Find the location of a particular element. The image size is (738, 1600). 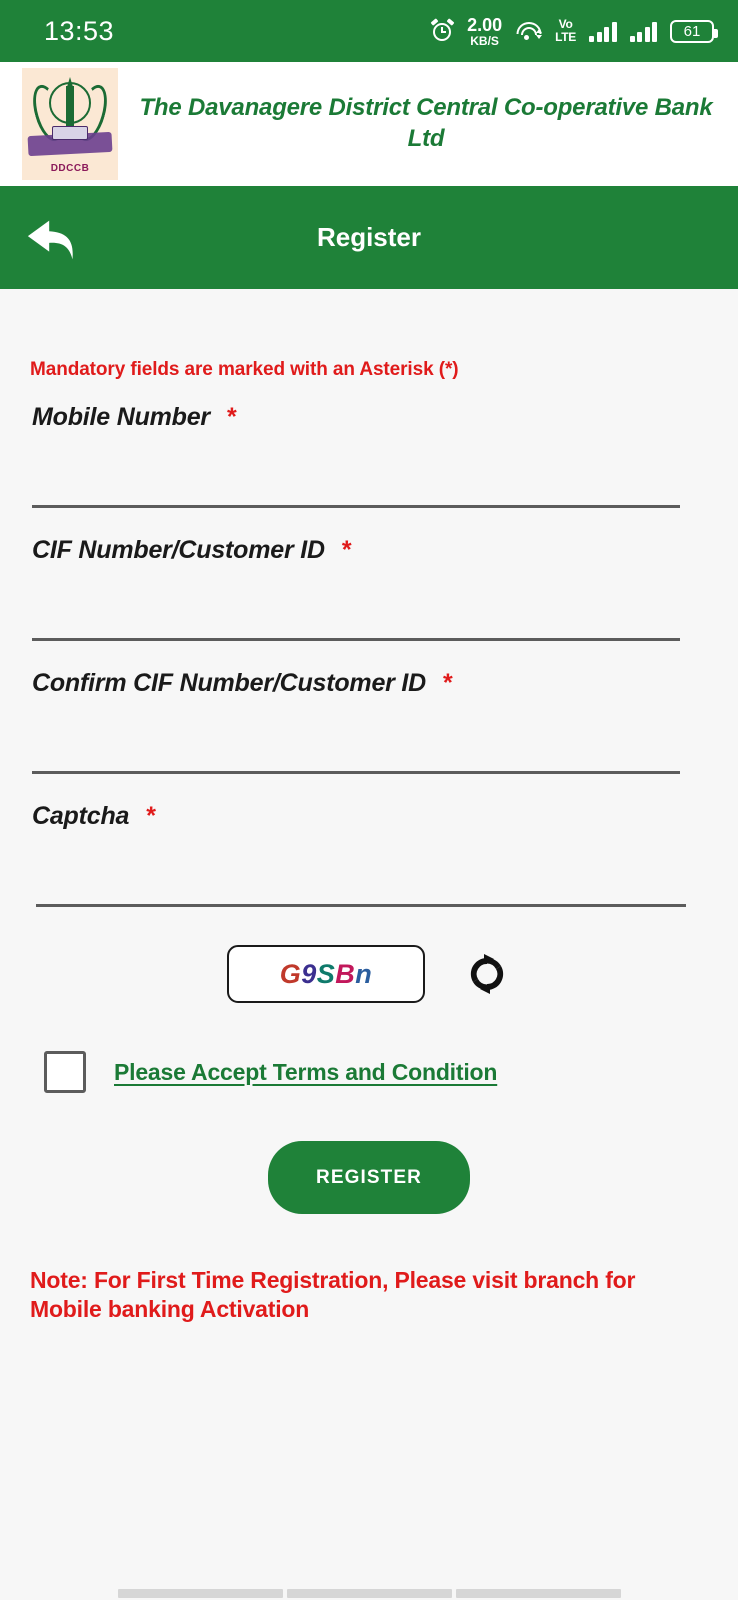

status-bar: 13:53 2.00 KB/S Vo LTE 61 is located at coordinates (369, 31).